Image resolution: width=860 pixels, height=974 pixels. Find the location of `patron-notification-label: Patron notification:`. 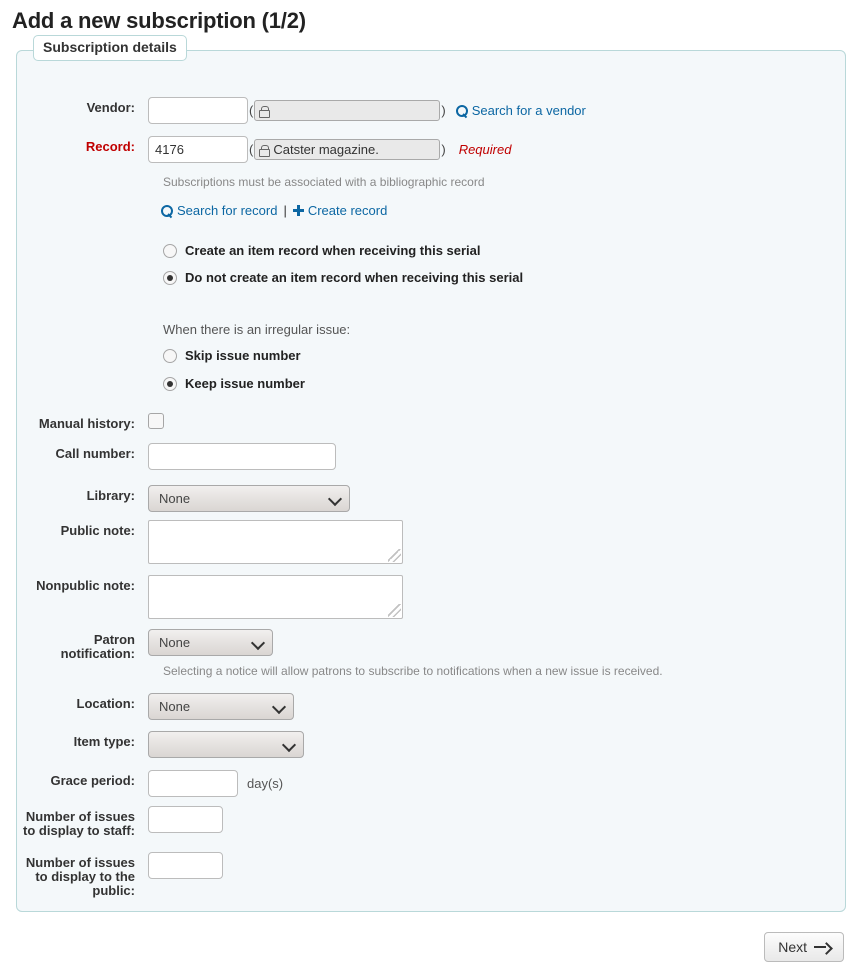

patron-notification-label: Patron notification: is located at coordinates (76, 645).